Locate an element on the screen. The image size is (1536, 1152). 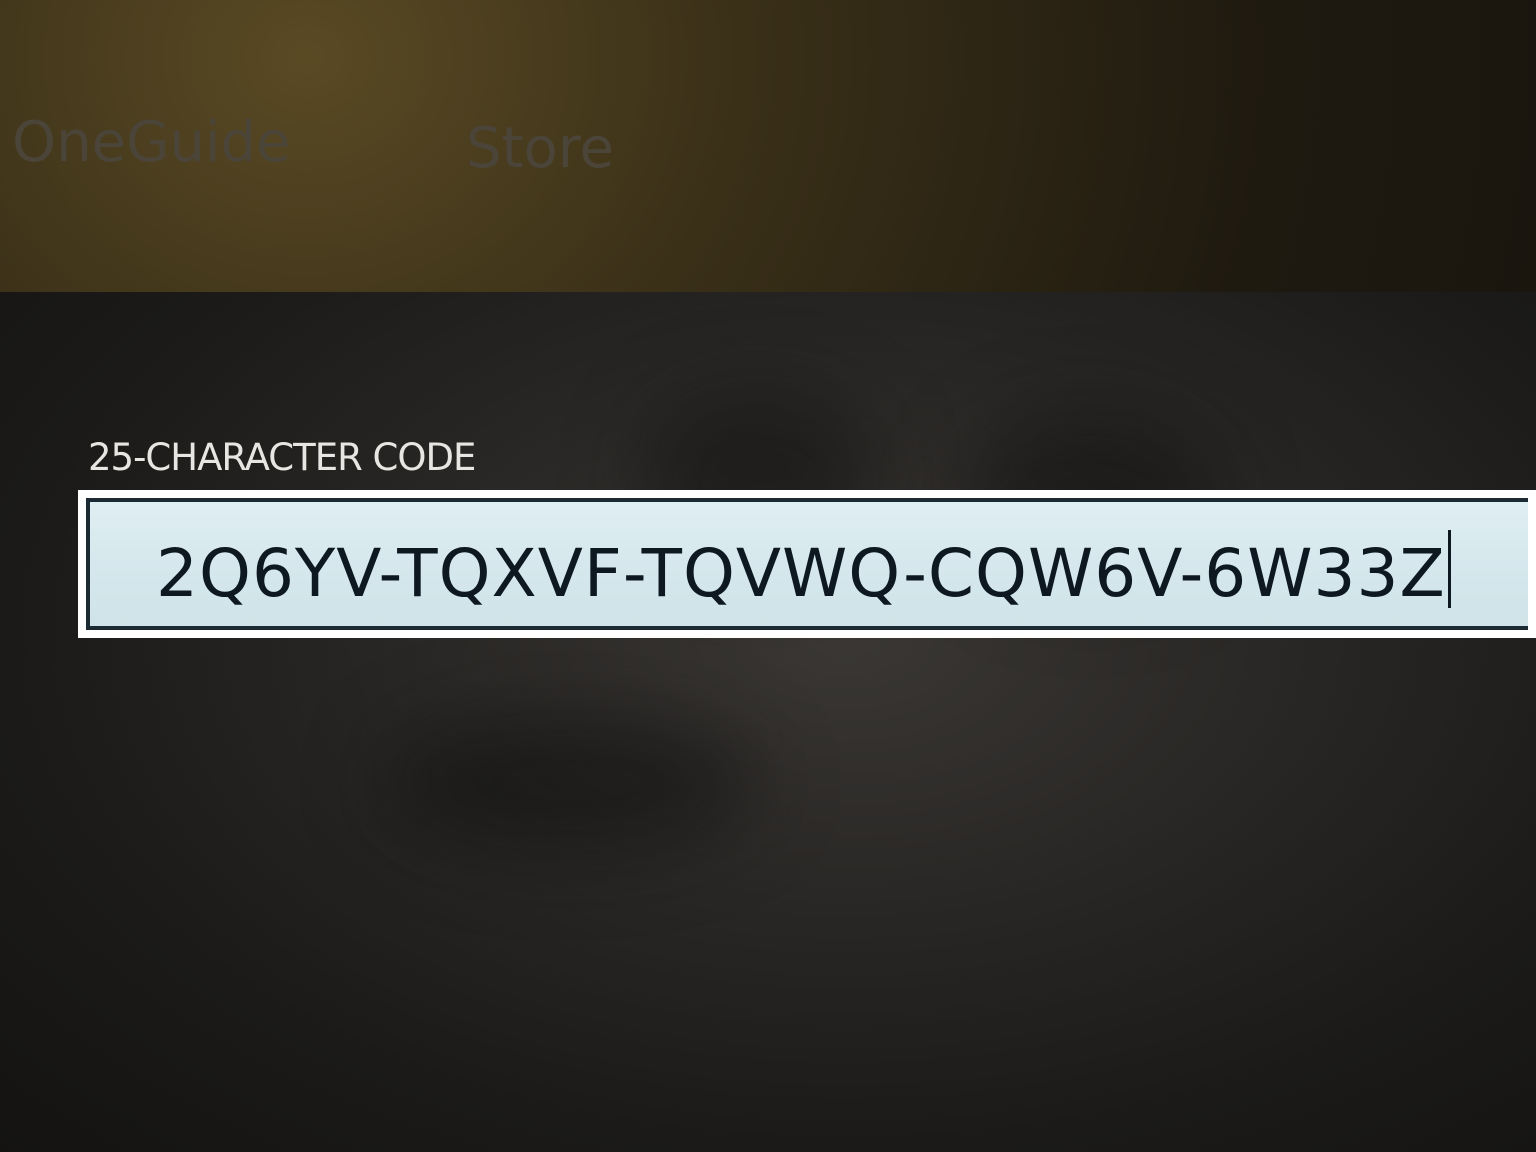
background-shadow is located at coordinates (570, 782).